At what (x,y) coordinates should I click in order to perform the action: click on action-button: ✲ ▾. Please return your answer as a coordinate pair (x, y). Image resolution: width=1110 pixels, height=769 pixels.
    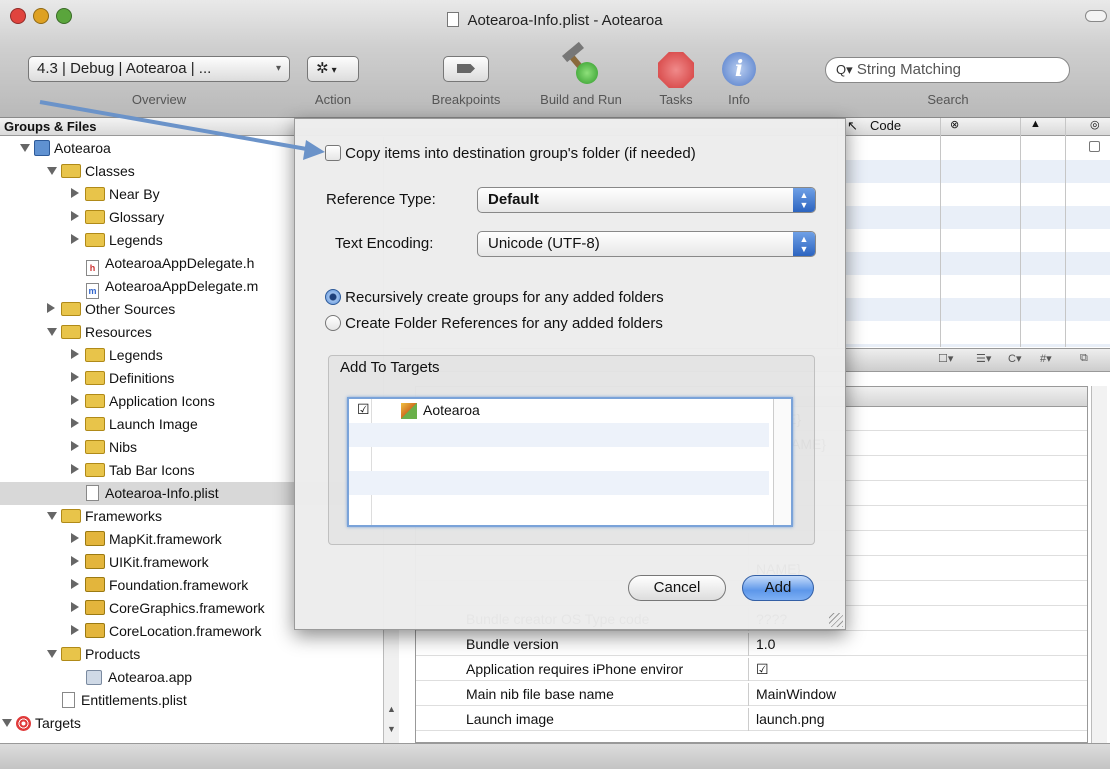
    Looking at the image, I should click on (333, 69).